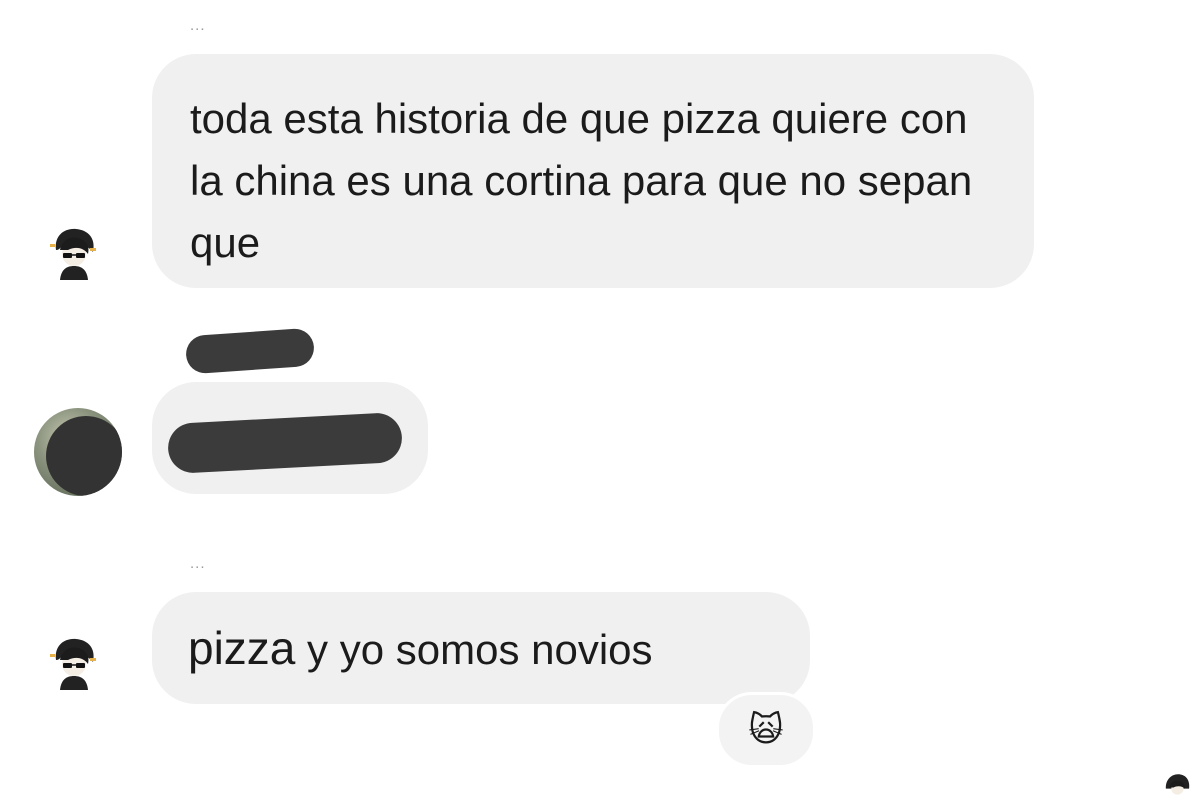 Image resolution: width=1200 pixels, height=803 pixels. Describe the element at coordinates (250, 351) in the screenshot. I see `redacted-sender-name` at that location.